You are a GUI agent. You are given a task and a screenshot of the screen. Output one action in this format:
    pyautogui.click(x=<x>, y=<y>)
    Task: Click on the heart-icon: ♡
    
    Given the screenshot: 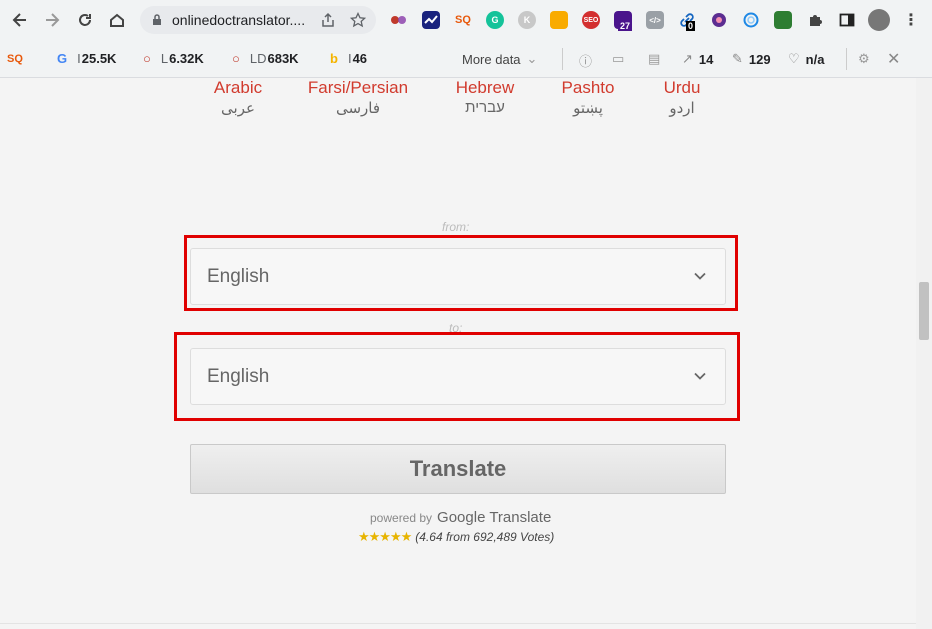 What is the action you would take?
    pyautogui.click(x=794, y=58)
    